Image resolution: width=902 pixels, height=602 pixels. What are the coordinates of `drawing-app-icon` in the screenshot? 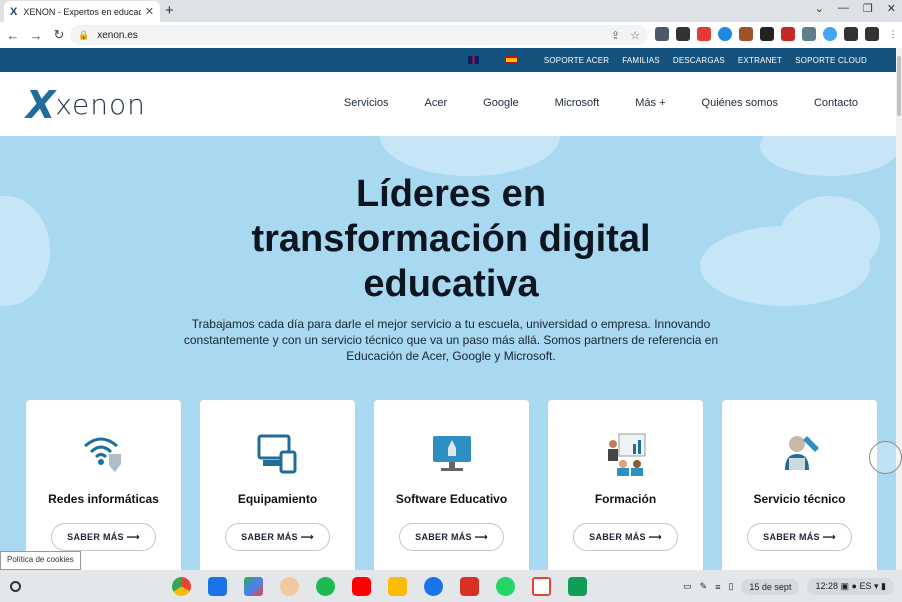 It's located at (289, 586).